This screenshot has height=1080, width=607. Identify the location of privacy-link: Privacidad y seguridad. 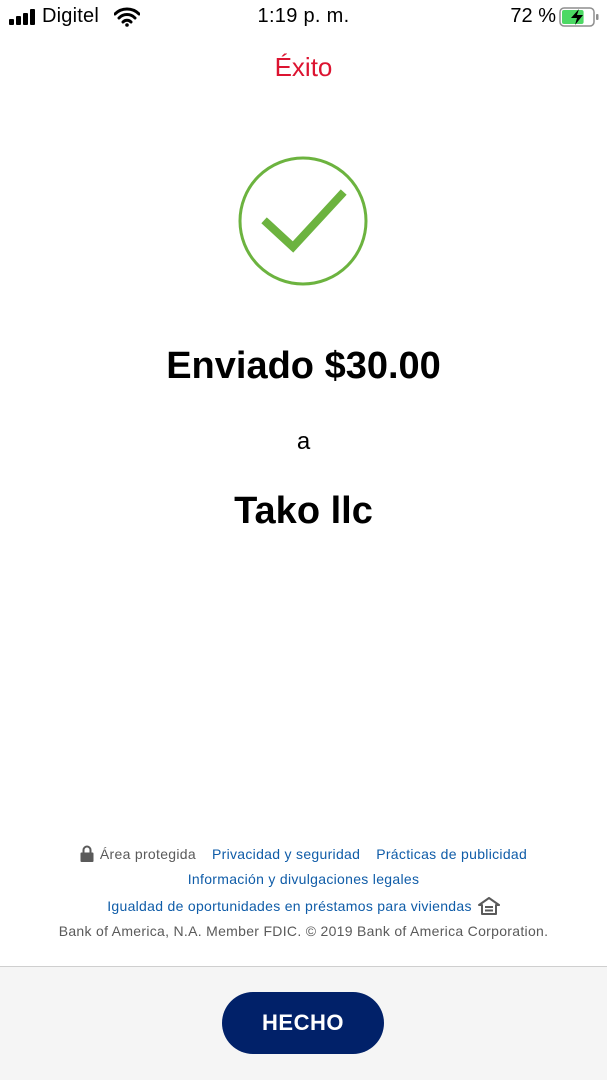
(286, 854).